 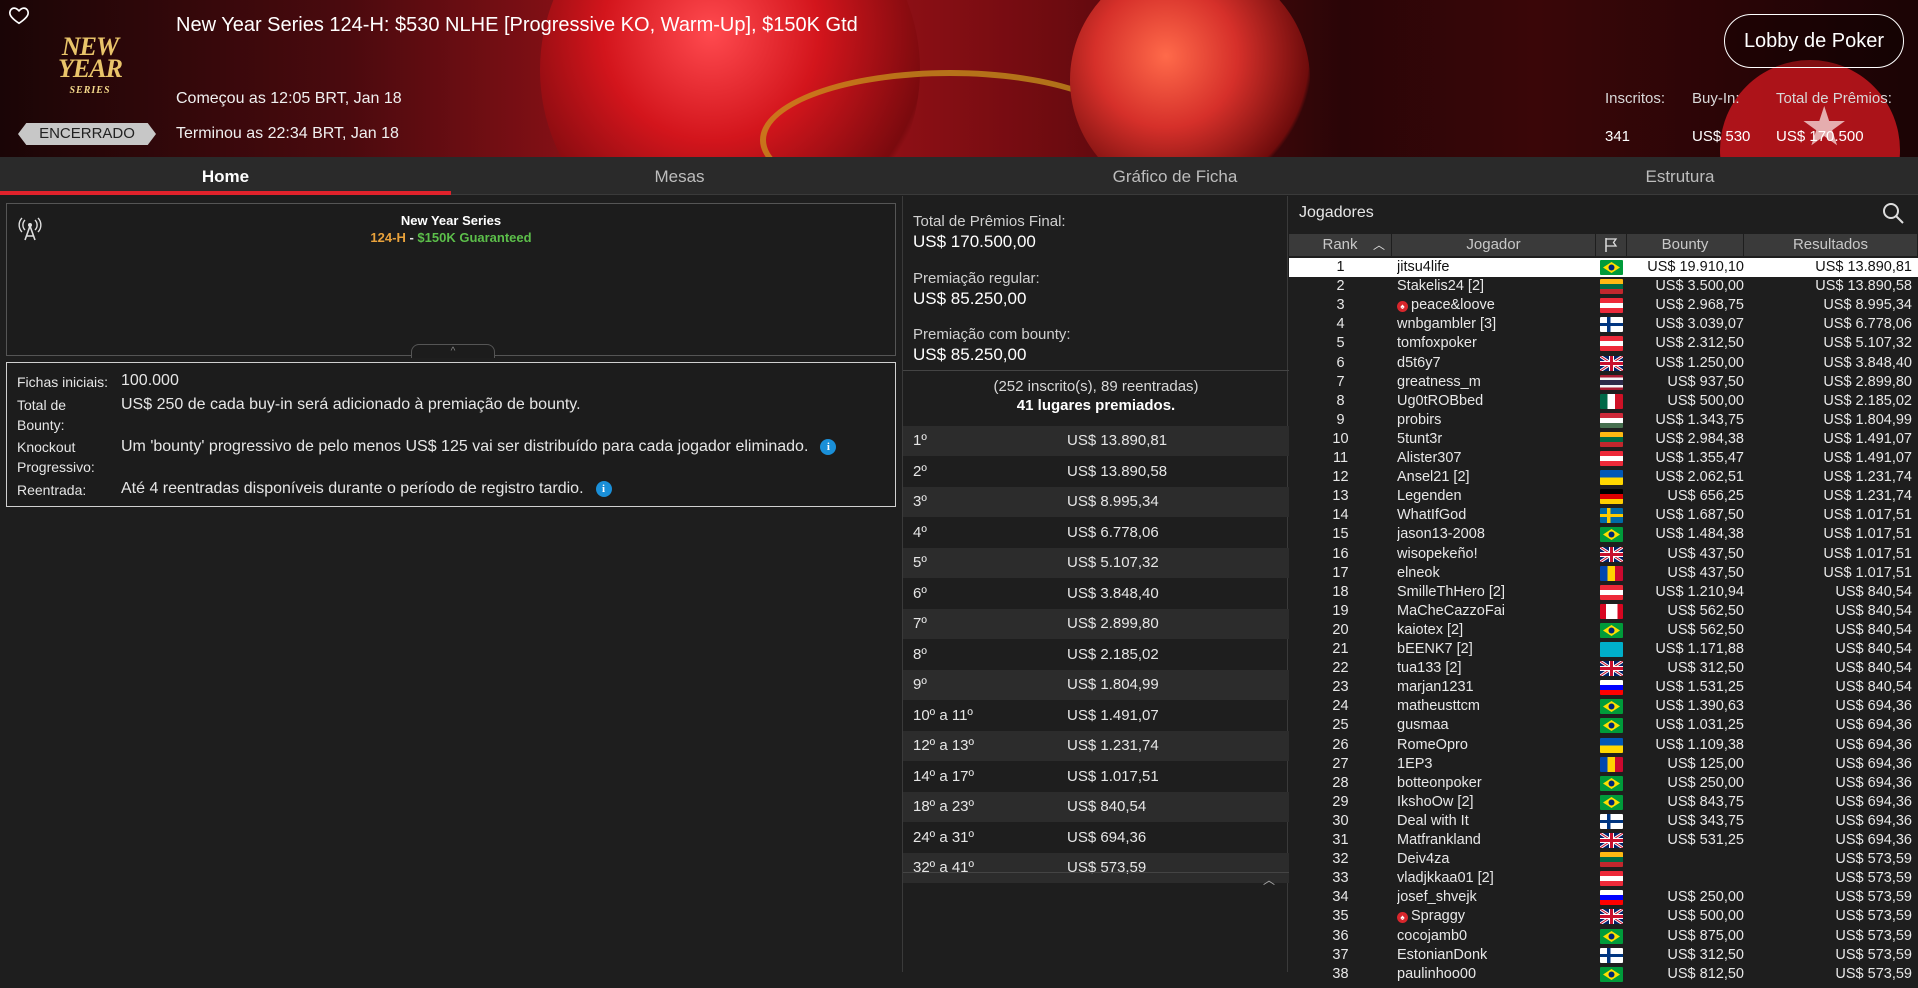 I want to click on player-row: 8 Ug0tROBbed US$ 500,00 US$ 2.185,02, so click(x=1603, y=401).